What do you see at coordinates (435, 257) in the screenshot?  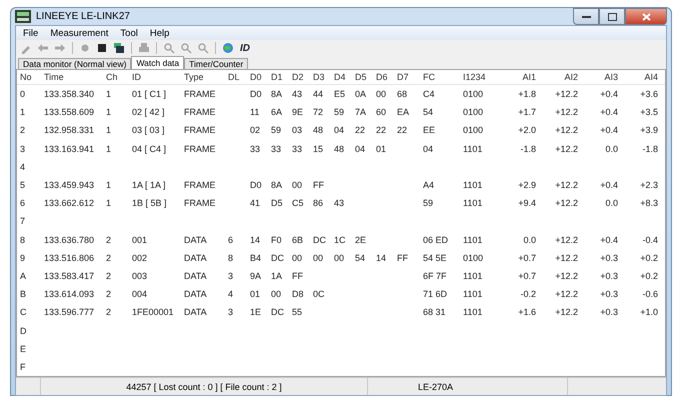 I see `table-cell-text: 54 5E` at bounding box center [435, 257].